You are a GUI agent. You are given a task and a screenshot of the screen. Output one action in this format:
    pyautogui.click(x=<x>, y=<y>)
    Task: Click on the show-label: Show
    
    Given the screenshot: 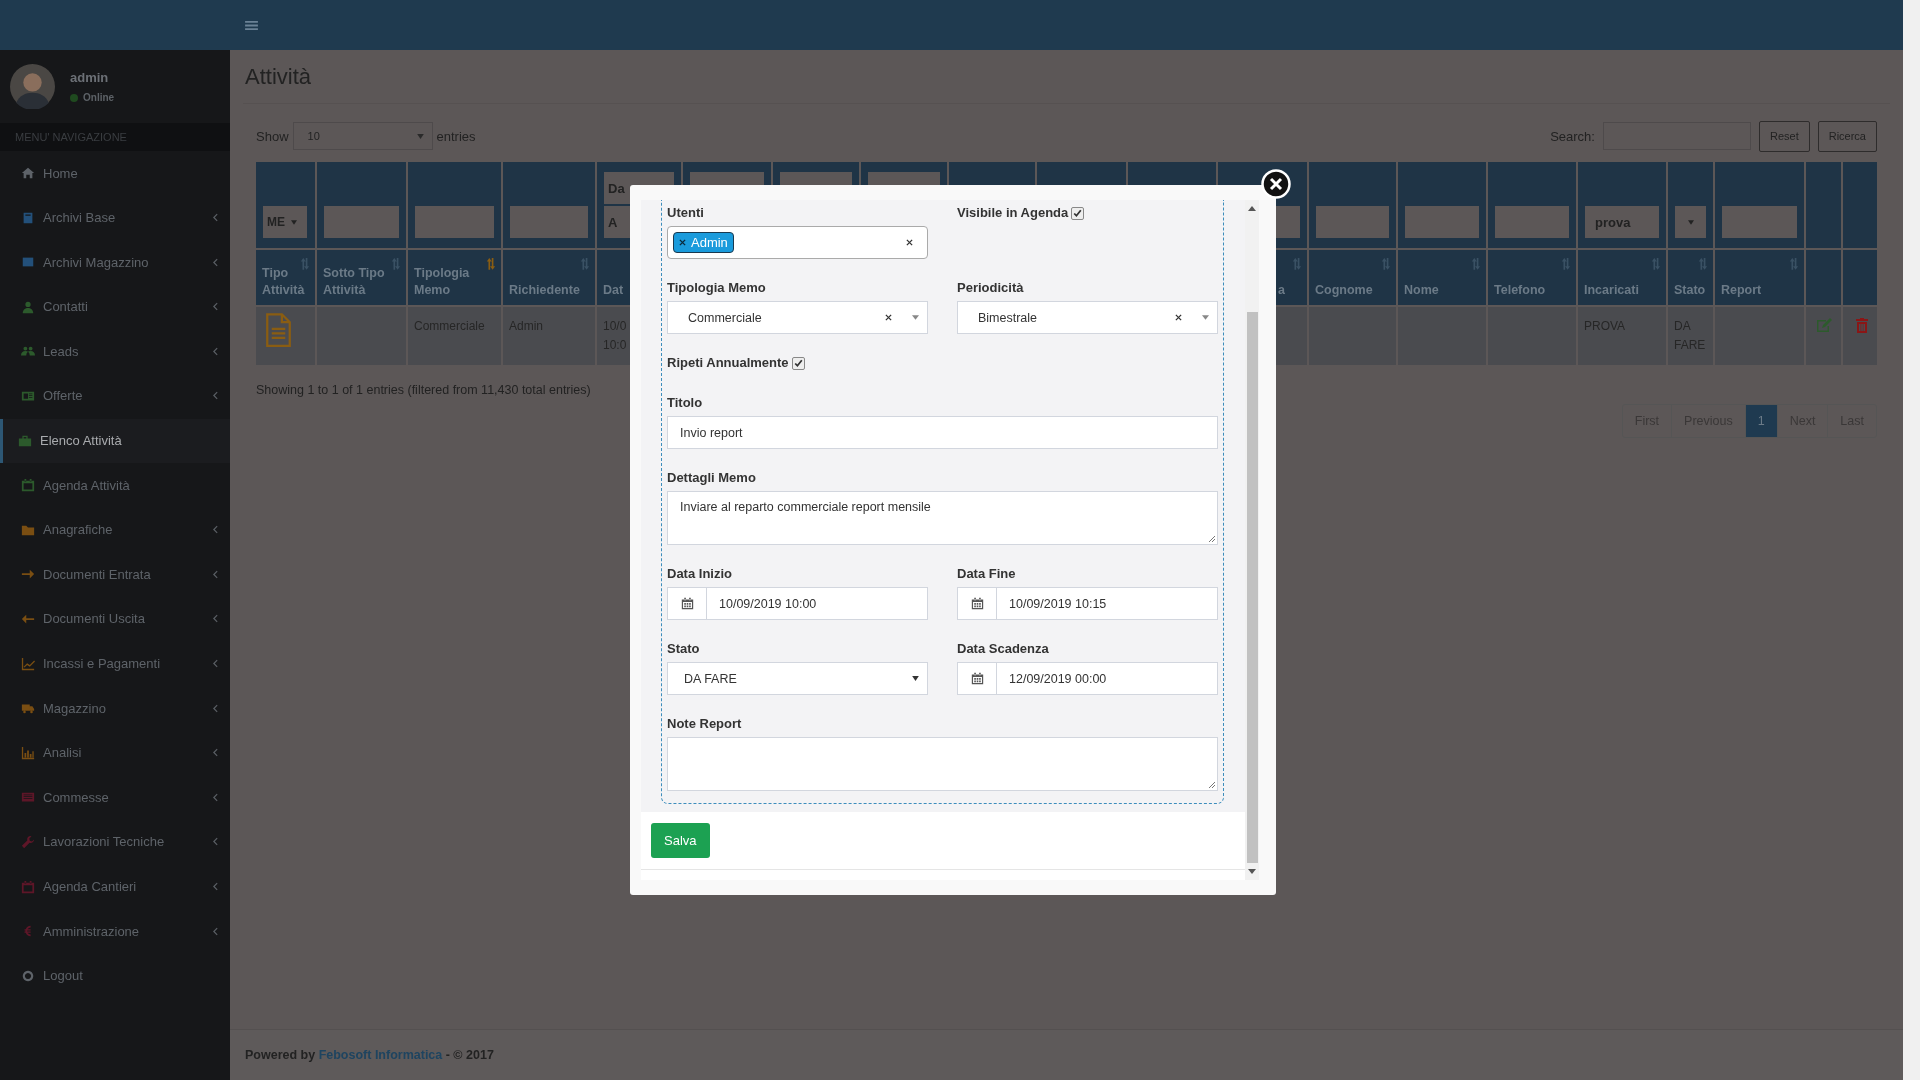 What is the action you would take?
    pyautogui.click(x=272, y=136)
    